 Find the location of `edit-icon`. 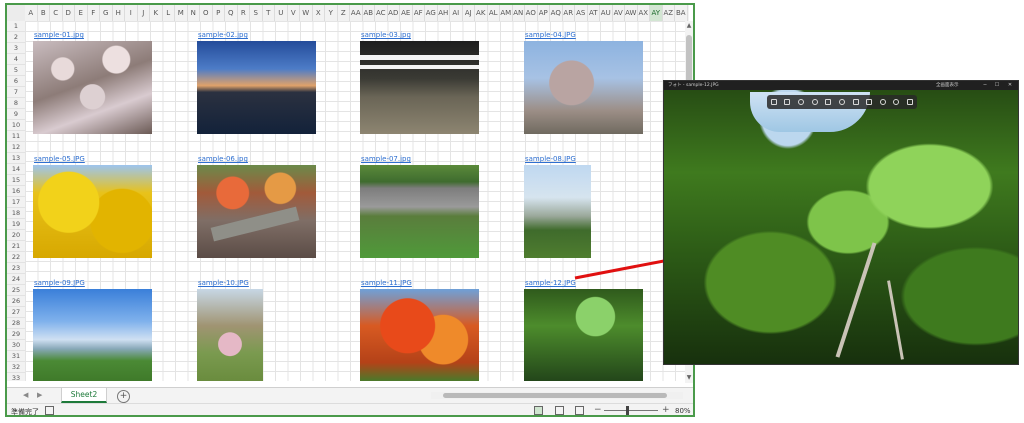

edit-icon is located at coordinates (787, 102).